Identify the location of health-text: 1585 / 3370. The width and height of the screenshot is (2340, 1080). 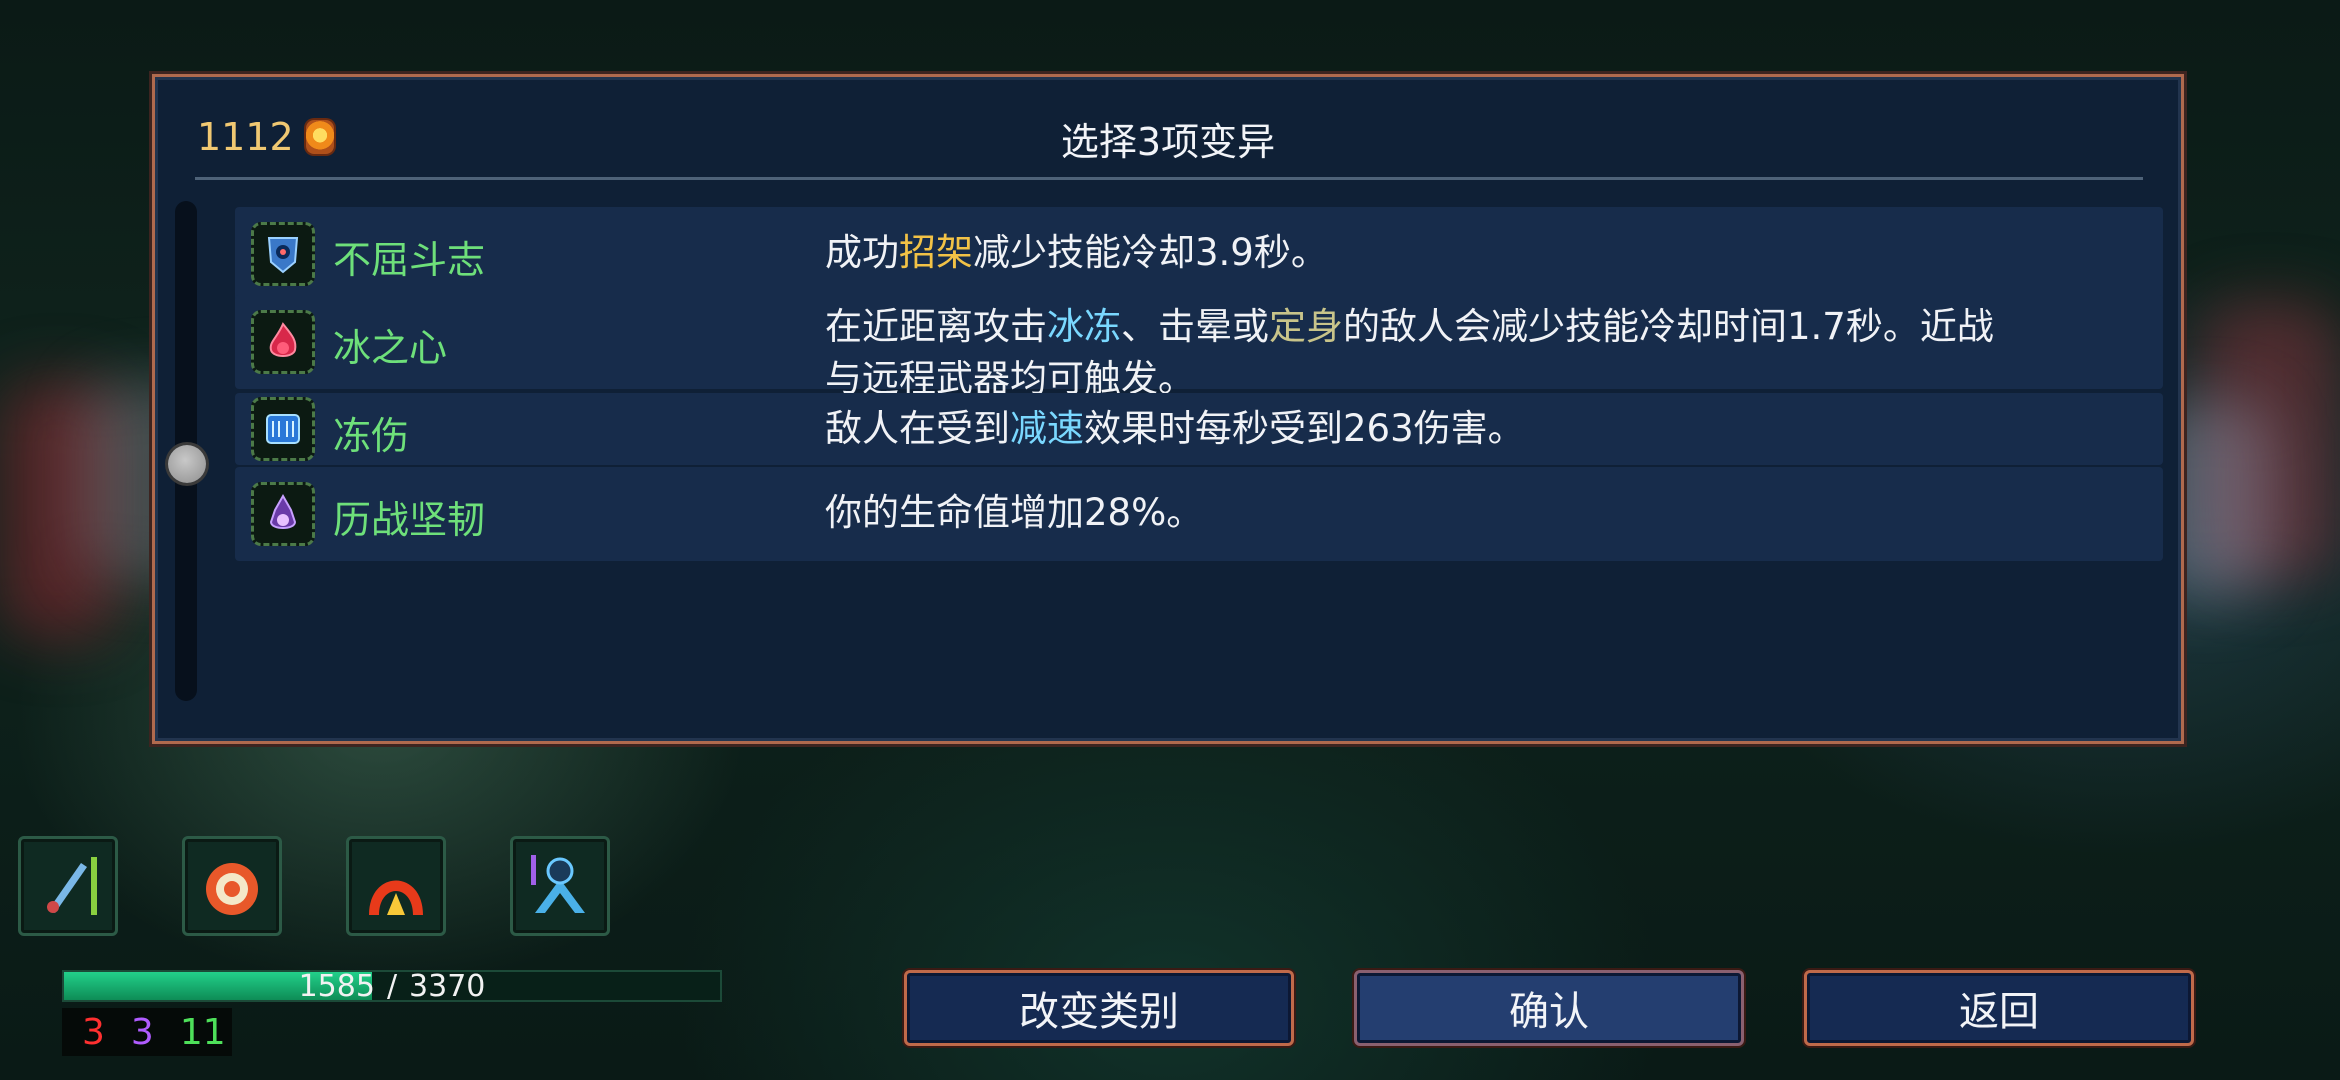
(392, 986).